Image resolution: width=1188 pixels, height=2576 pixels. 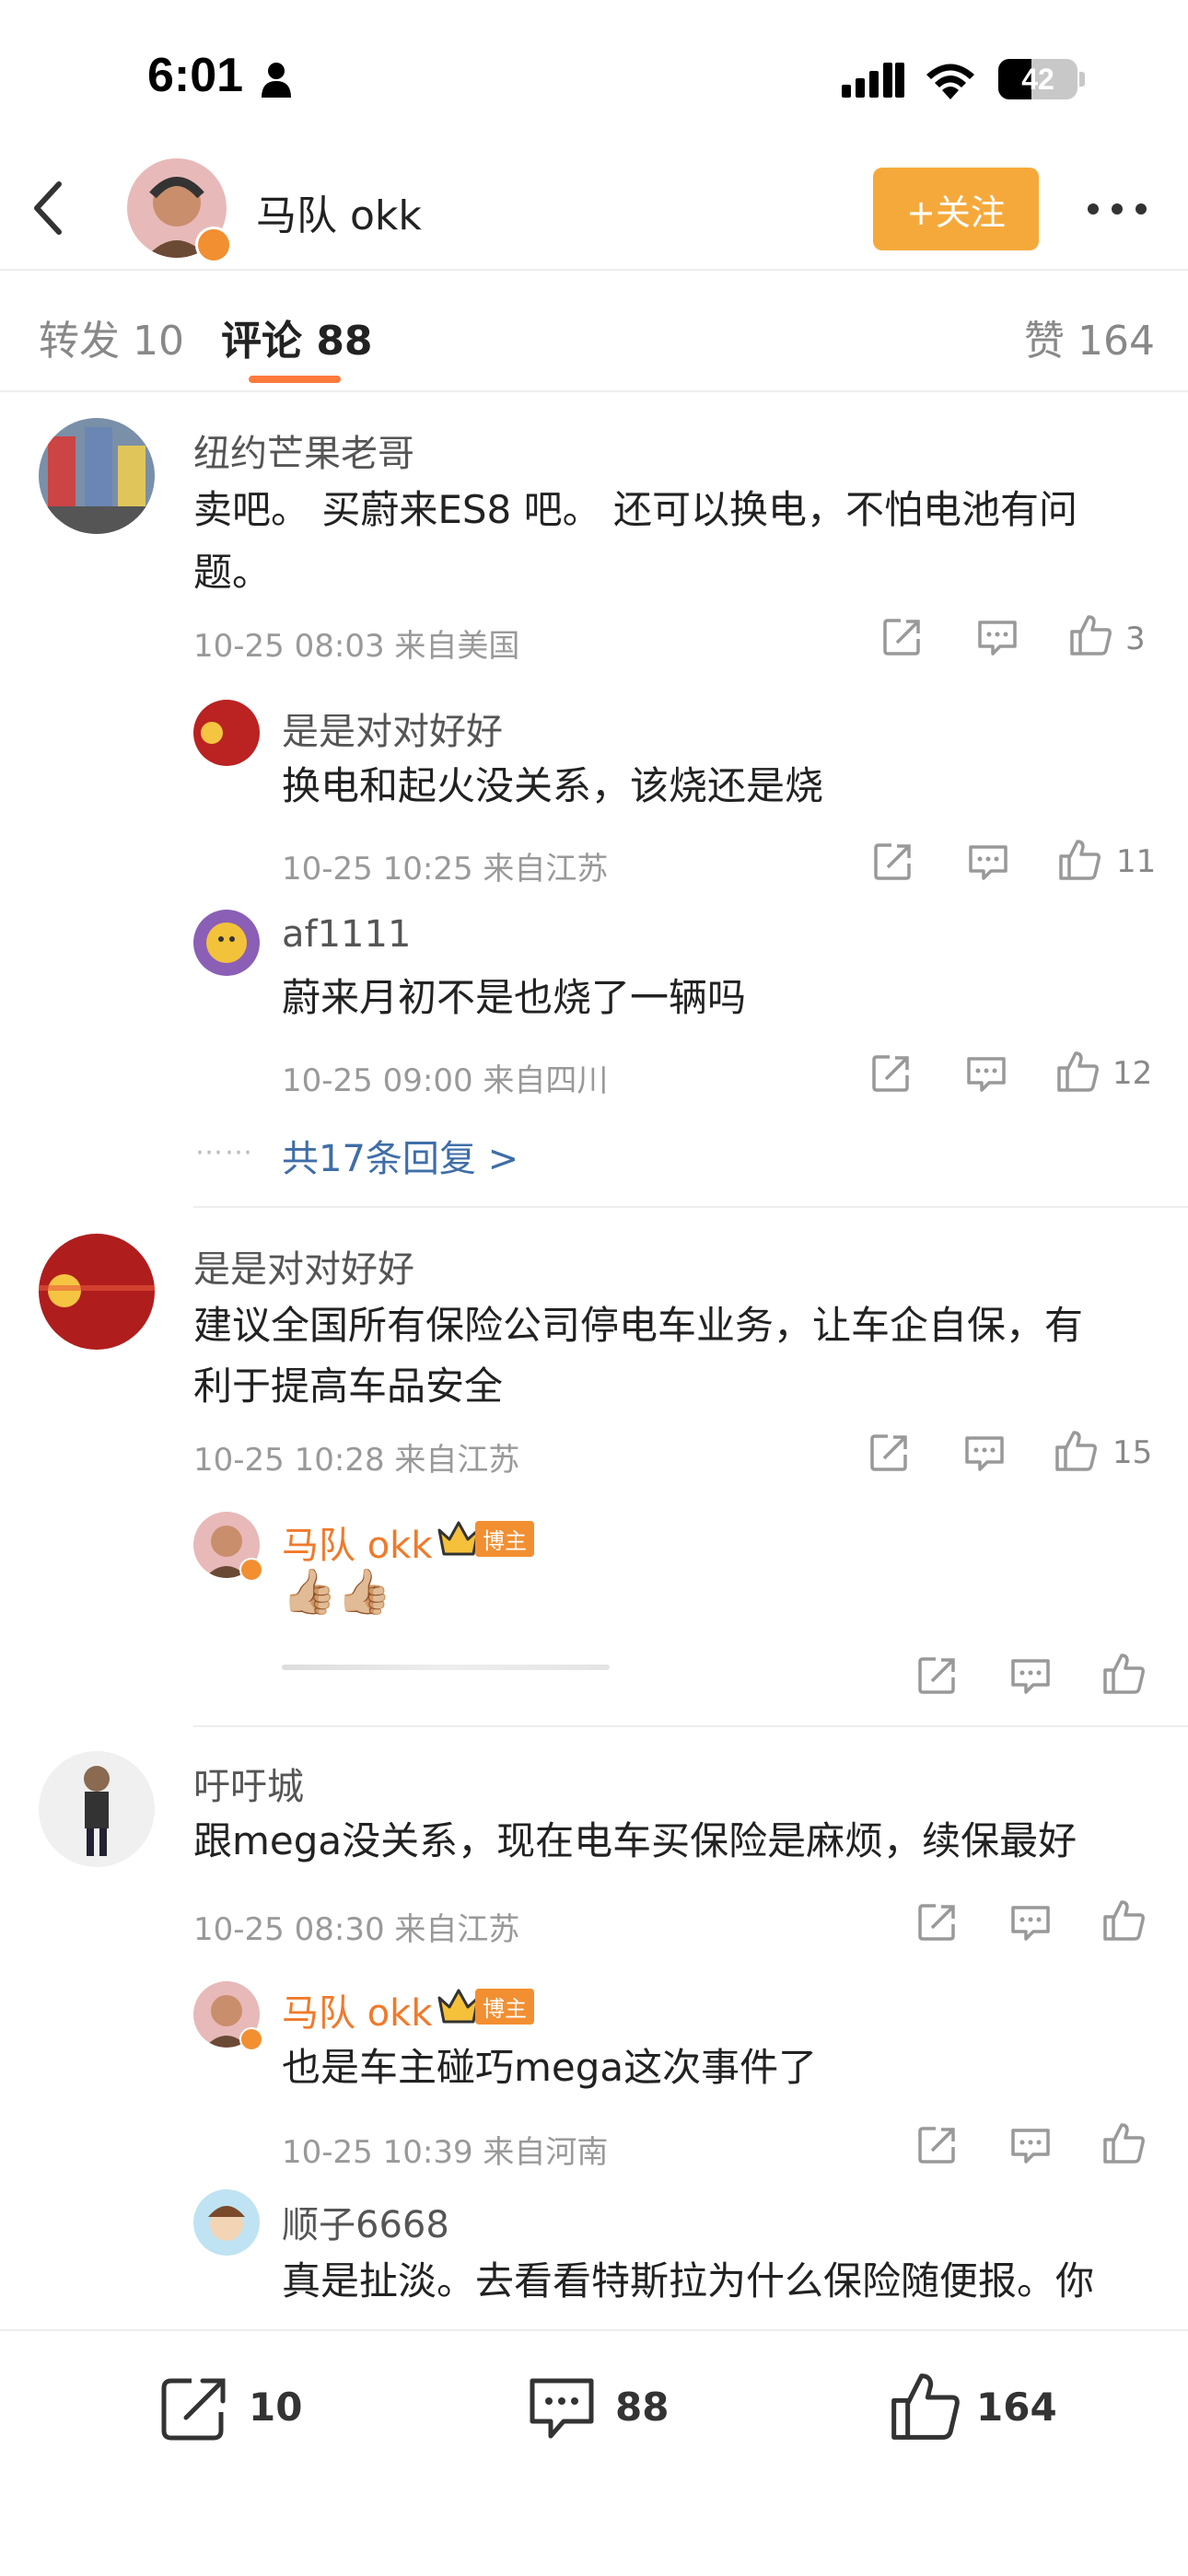 What do you see at coordinates (445, 2152) in the screenshot?
I see `reply-meta: 10-25 10:39 来自河南` at bounding box center [445, 2152].